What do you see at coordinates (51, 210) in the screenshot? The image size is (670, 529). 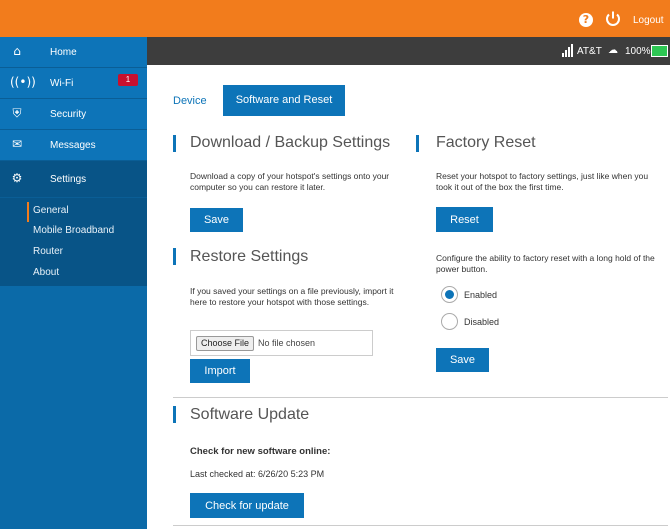 I see `submenu-general: General` at bounding box center [51, 210].